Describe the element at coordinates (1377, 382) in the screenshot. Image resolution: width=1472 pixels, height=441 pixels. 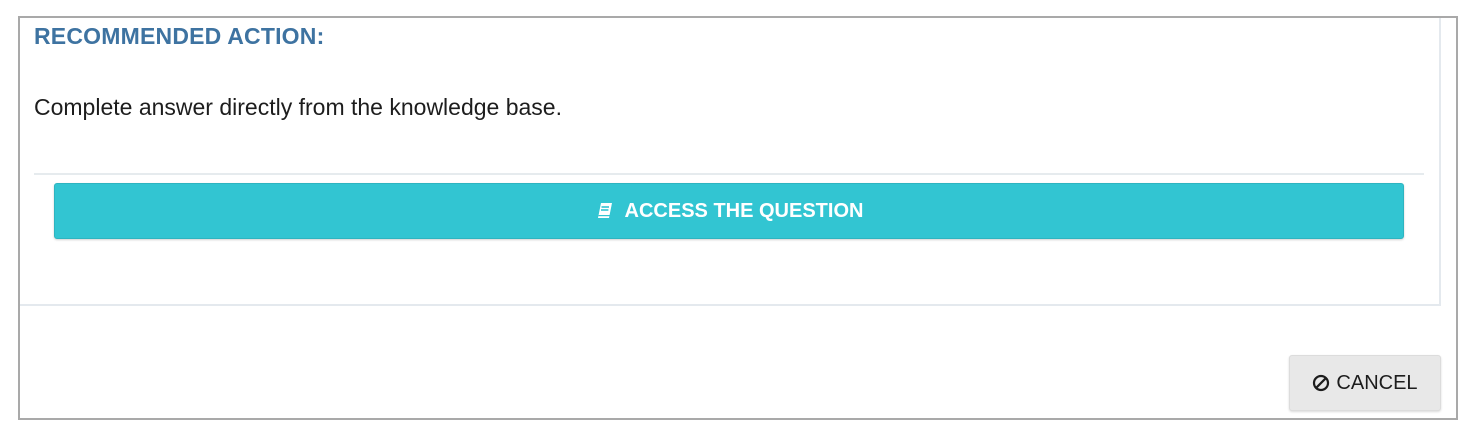
I see `cancel-label: CANCEL` at that location.